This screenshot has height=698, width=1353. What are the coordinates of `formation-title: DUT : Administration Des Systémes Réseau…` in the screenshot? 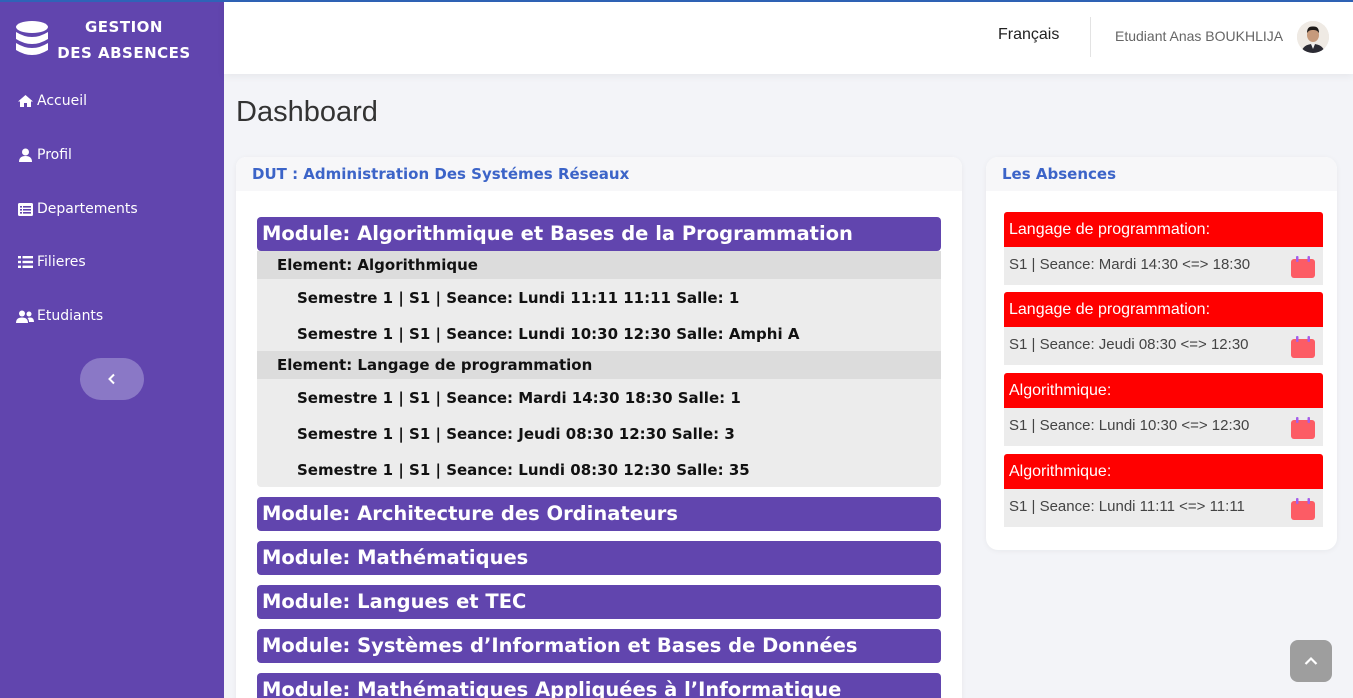 It's located at (599, 174).